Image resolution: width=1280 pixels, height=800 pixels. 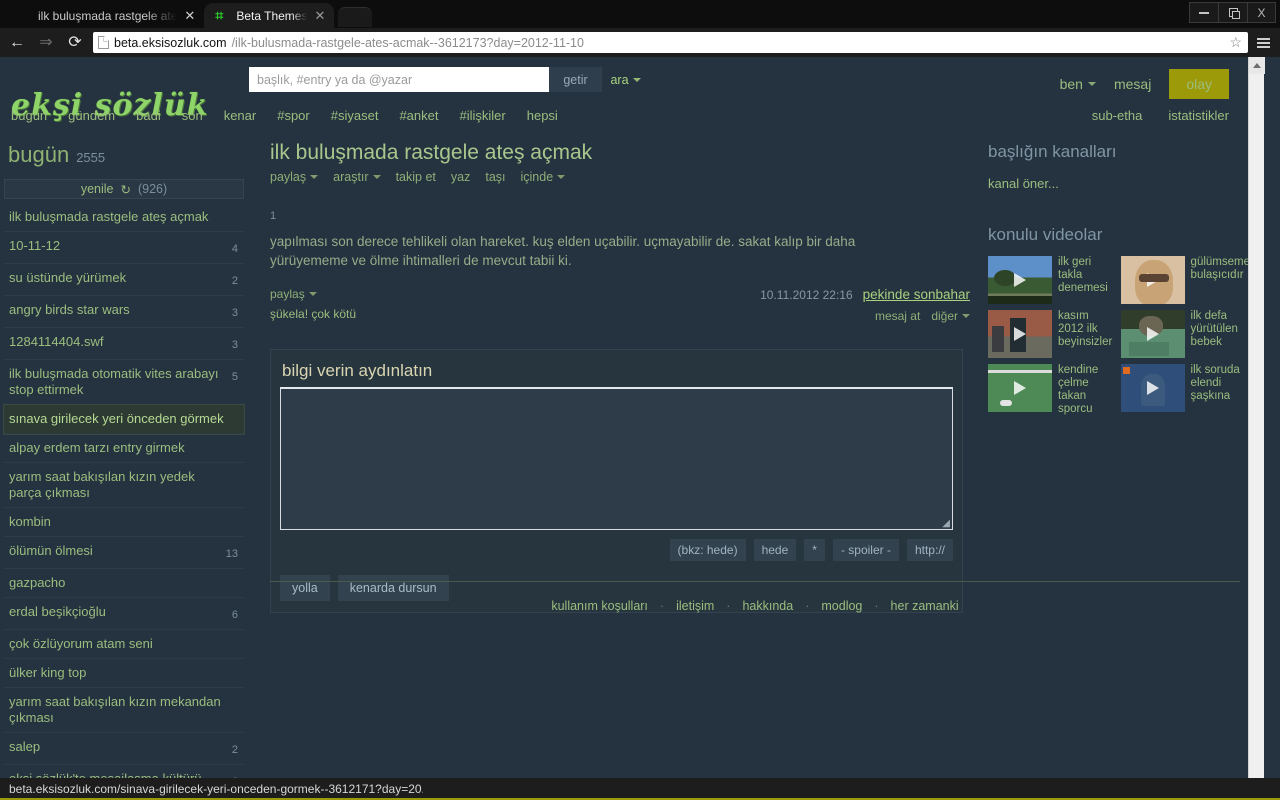 What do you see at coordinates (695, 606) in the screenshot?
I see `footer-link: iletişim` at bounding box center [695, 606].